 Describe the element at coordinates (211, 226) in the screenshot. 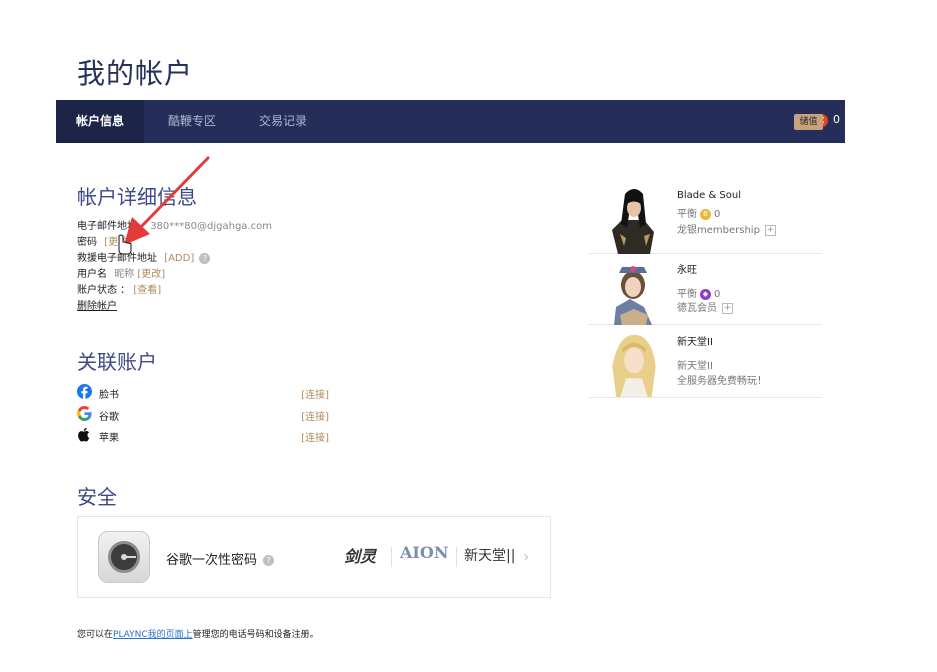

I see `email-value: 380***80@djgahga.com` at that location.